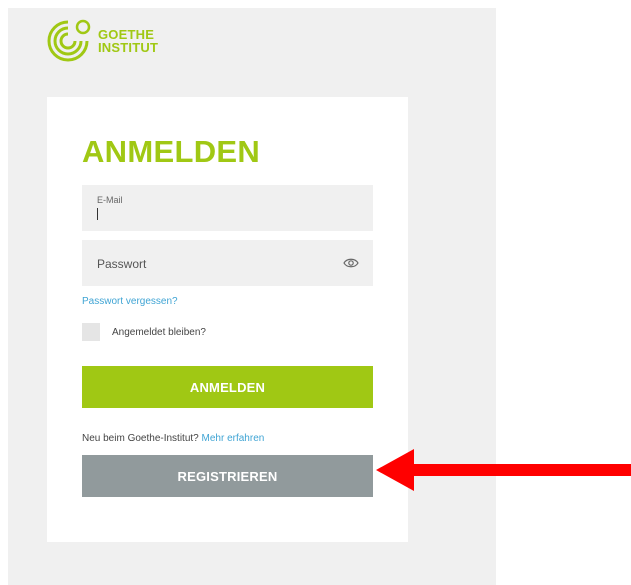 The width and height of the screenshot is (631, 585). What do you see at coordinates (140, 438) in the screenshot?
I see `new-user-label: Neu beim Goethe-Institut?` at bounding box center [140, 438].